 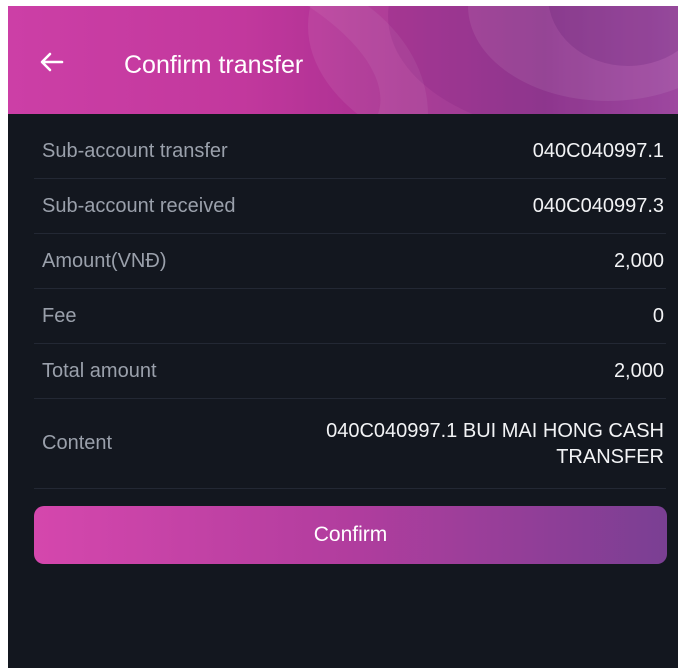 What do you see at coordinates (350, 151) in the screenshot?
I see `detail-row-sub-account-transfer: Sub-account transfer 040C040997.1` at bounding box center [350, 151].